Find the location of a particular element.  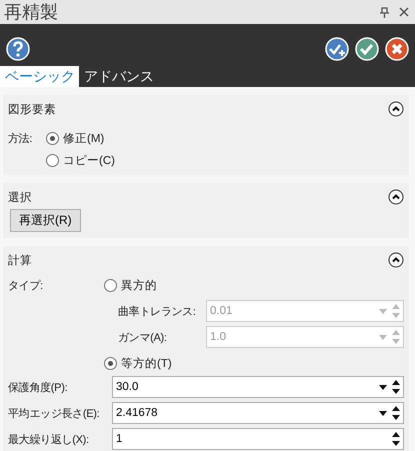

check-icon is located at coordinates (367, 49).